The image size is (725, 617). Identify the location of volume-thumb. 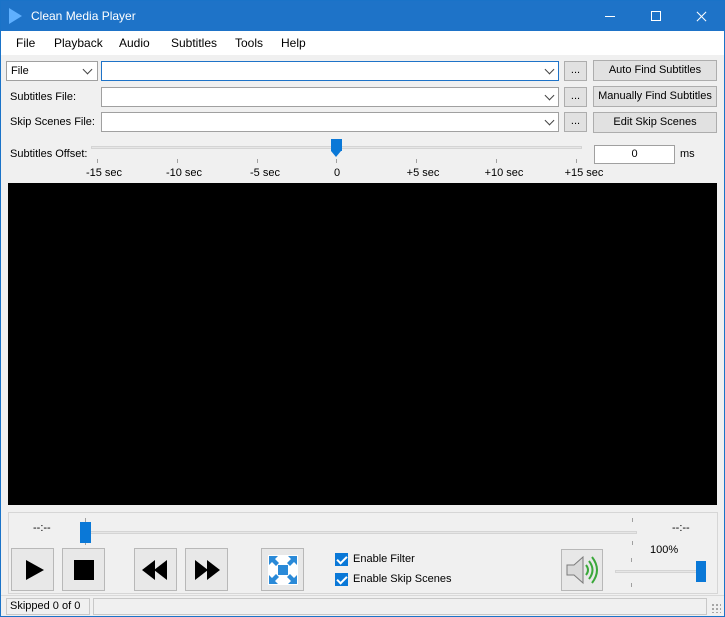
(701, 571).